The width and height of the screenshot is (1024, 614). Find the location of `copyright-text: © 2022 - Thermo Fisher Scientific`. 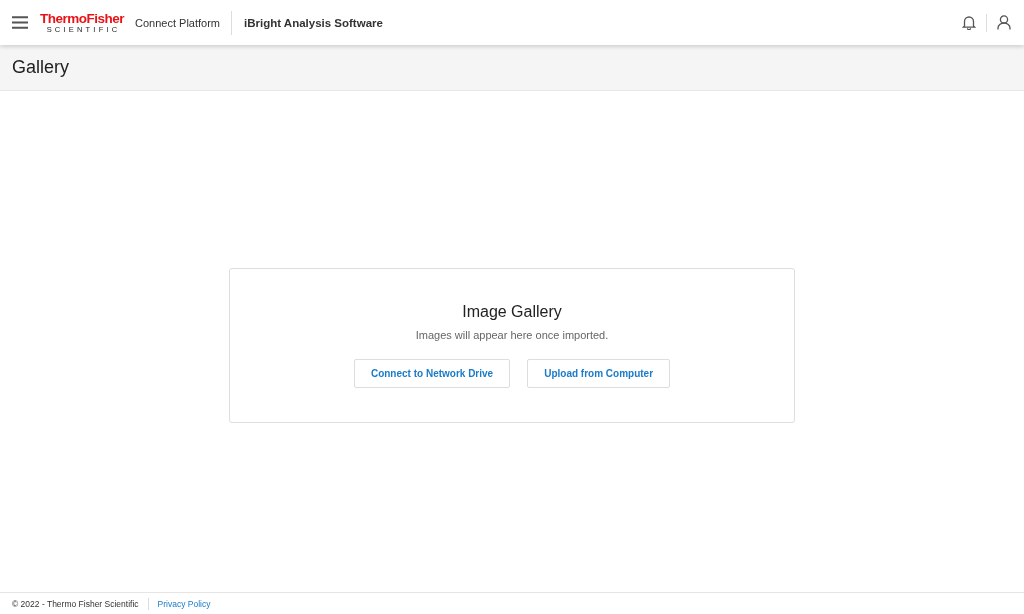

copyright-text: © 2022 - Thermo Fisher Scientific is located at coordinates (80, 603).